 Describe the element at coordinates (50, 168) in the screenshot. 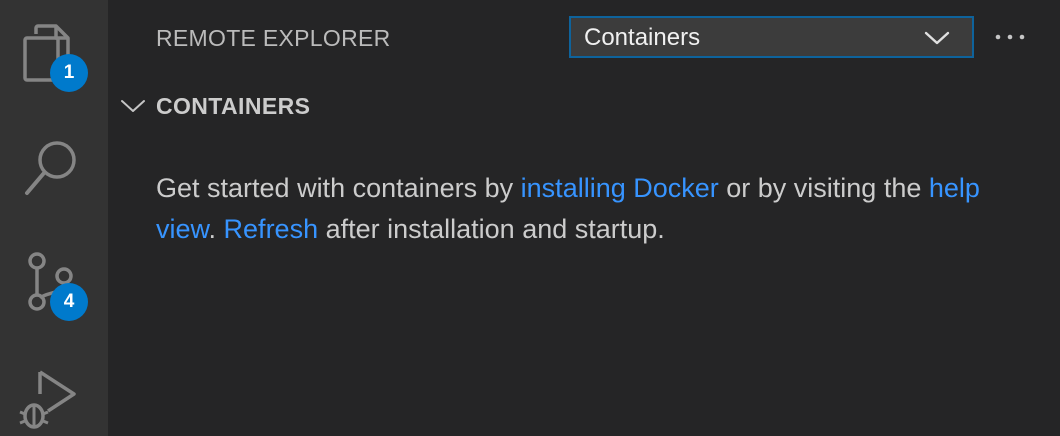

I see `search-icon` at that location.